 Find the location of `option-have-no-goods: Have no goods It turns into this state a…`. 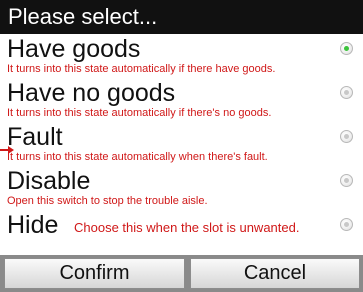

option-have-no-goods: Have no goods It turns into this state a… is located at coordinates (181, 100).